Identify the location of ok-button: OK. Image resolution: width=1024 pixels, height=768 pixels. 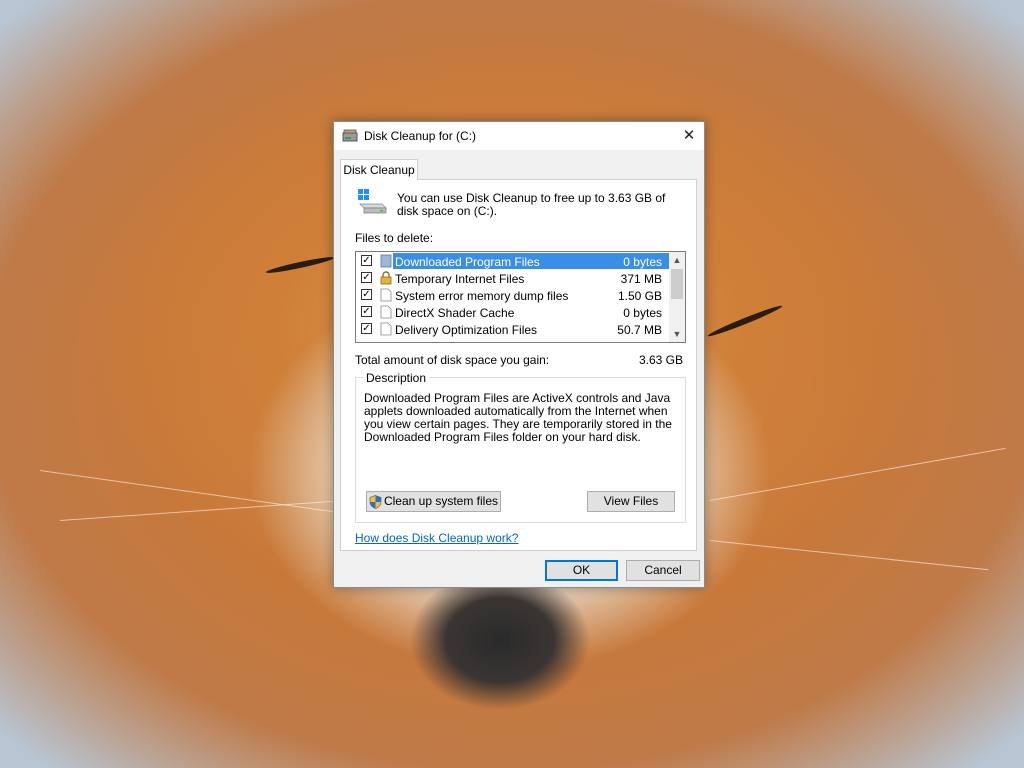
(581, 570).